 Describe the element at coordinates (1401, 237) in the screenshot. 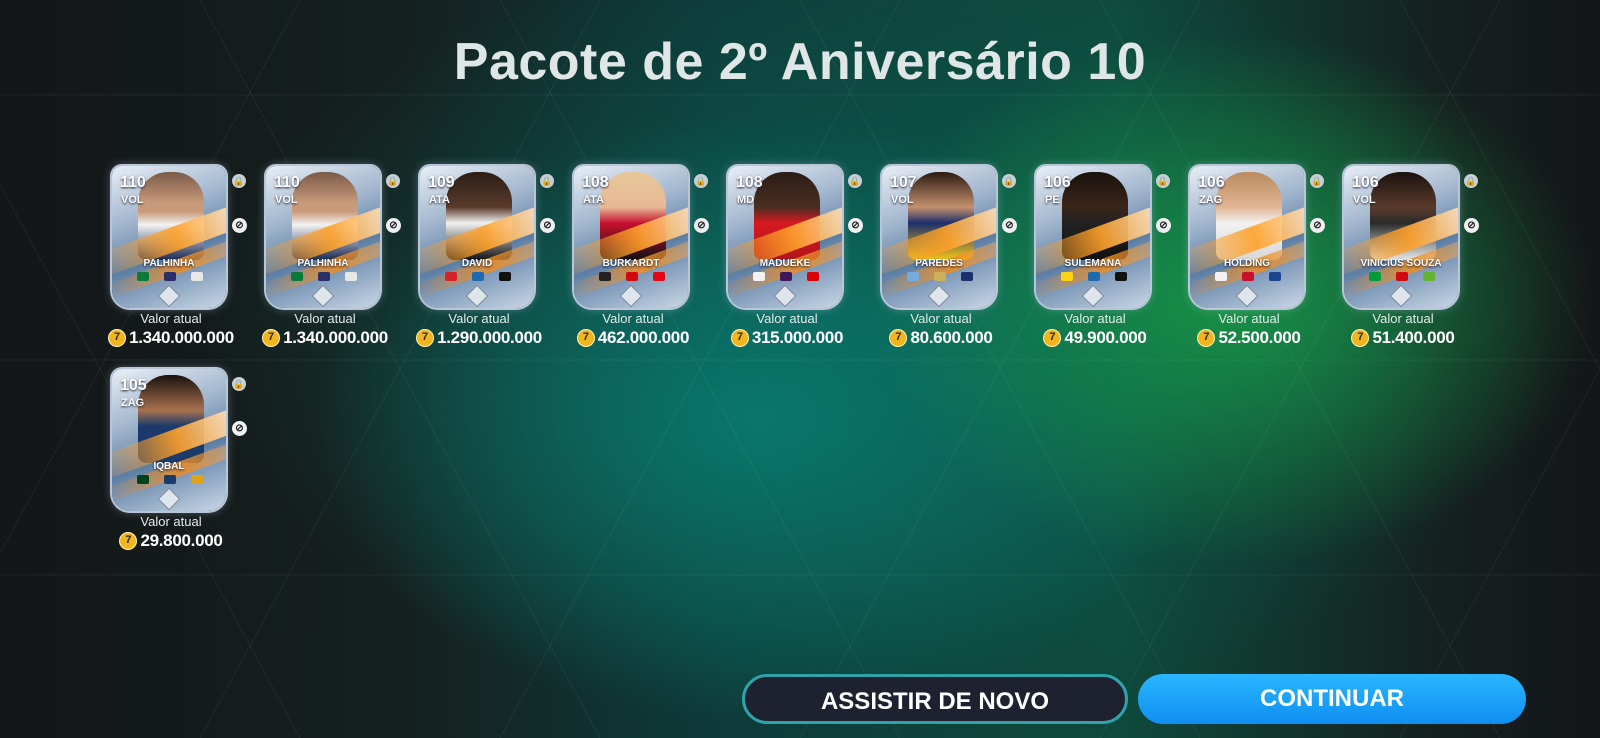

I see `player-card: 106 VOL VINICIUS SOUZA` at that location.